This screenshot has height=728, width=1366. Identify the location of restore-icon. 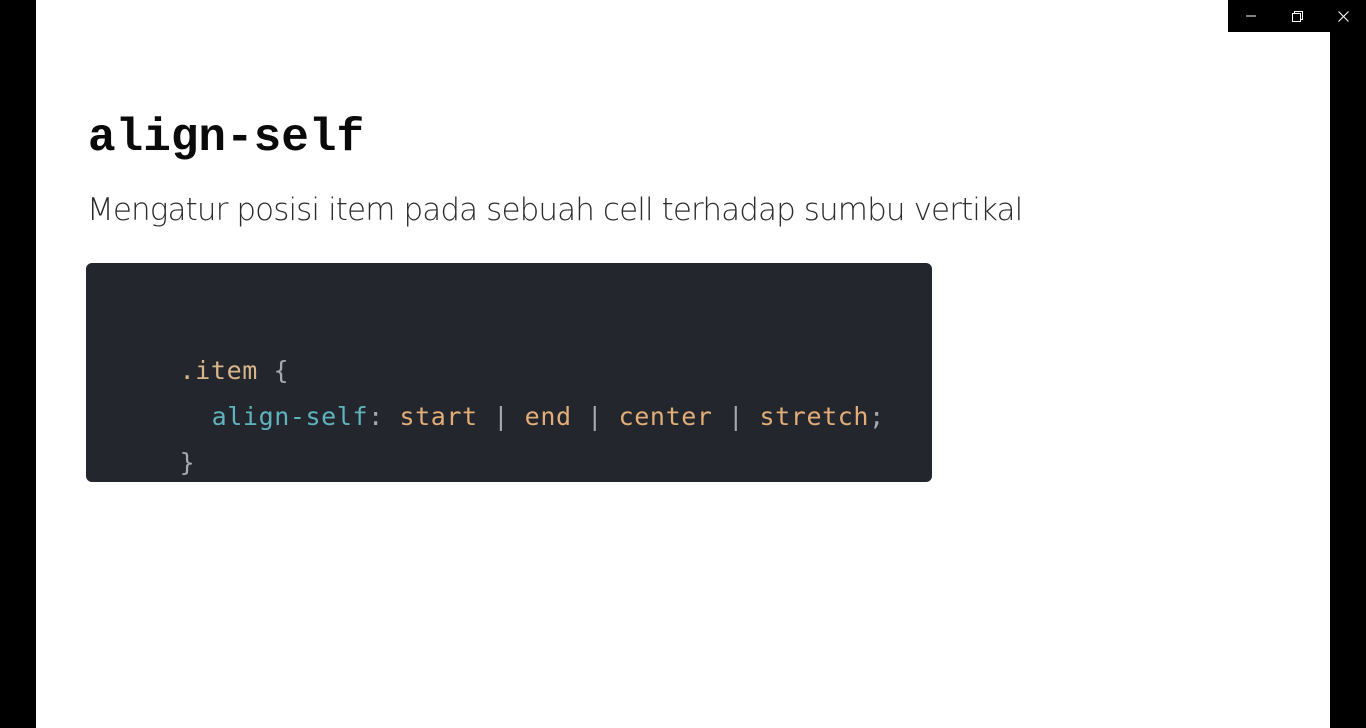
(1297, 16).